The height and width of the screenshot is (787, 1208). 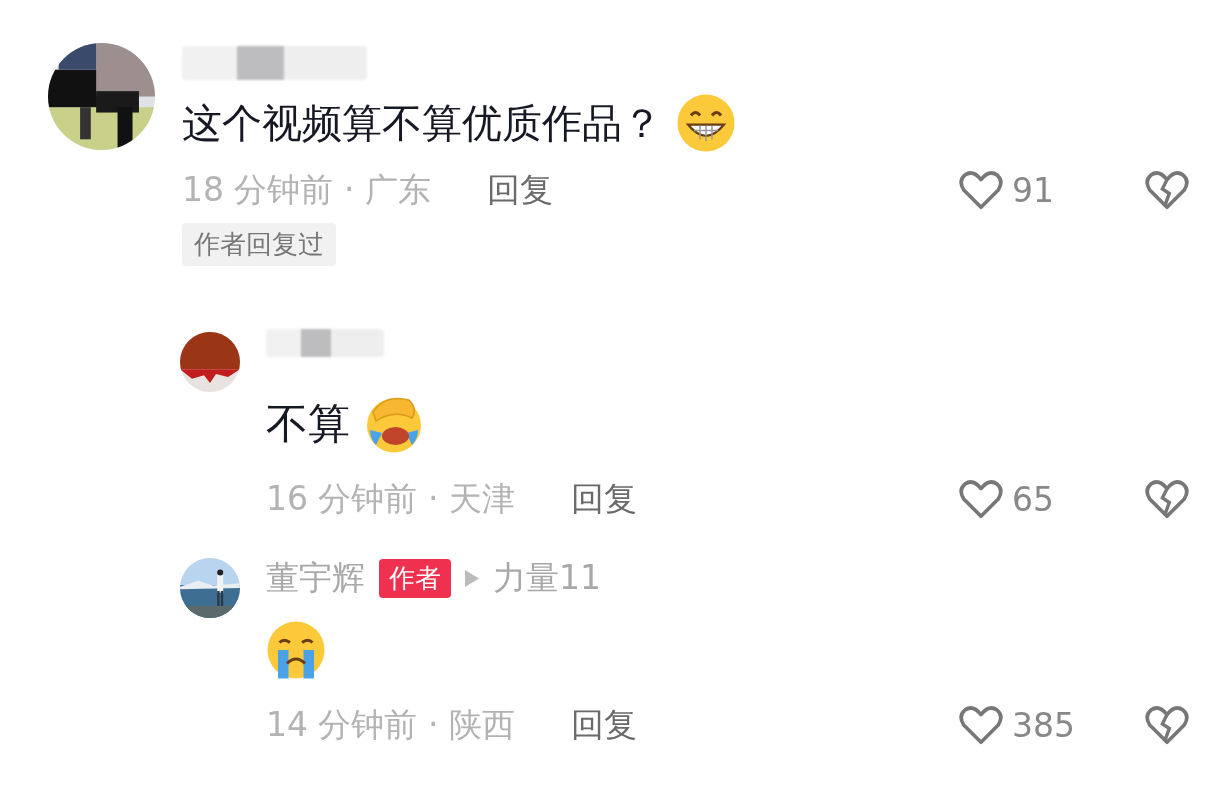 What do you see at coordinates (1043, 725) in the screenshot?
I see `like-count: 385` at bounding box center [1043, 725].